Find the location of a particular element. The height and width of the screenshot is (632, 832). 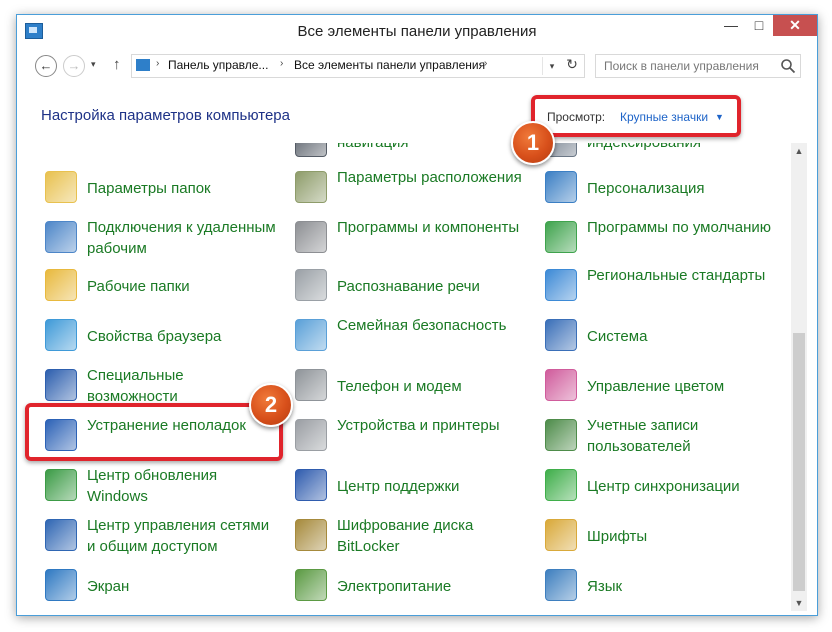

control-panel-item: Центр обновления Windows is located at coordinates (161, 486).